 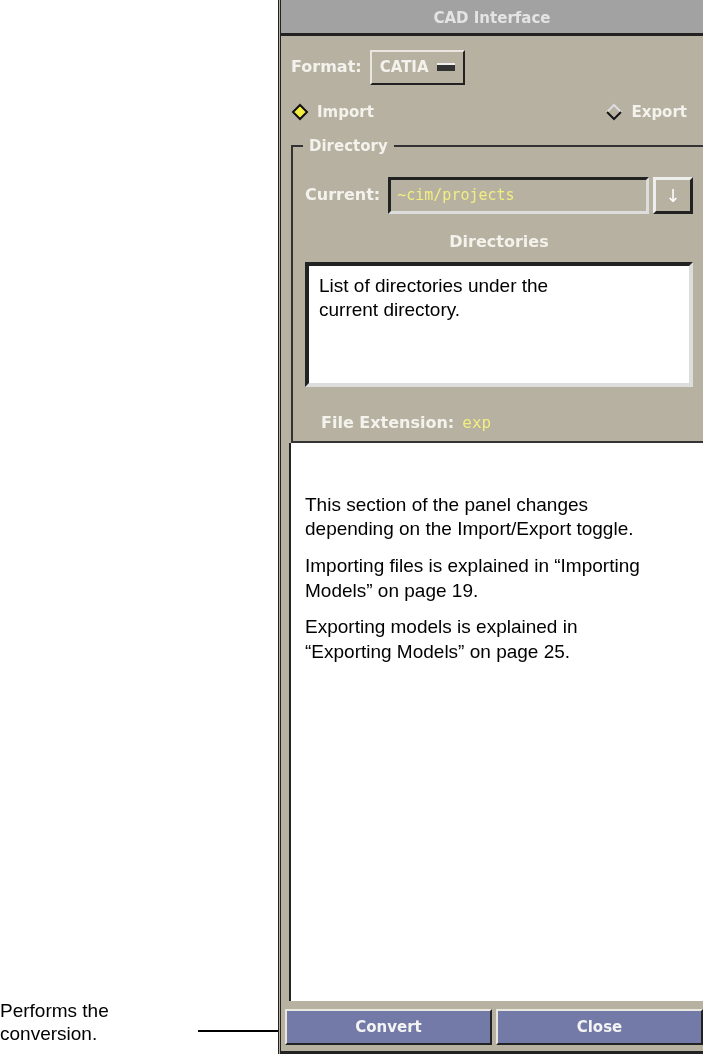 What do you see at coordinates (55, 1022) in the screenshot?
I see `annotation-text: Performs the conversion.` at bounding box center [55, 1022].